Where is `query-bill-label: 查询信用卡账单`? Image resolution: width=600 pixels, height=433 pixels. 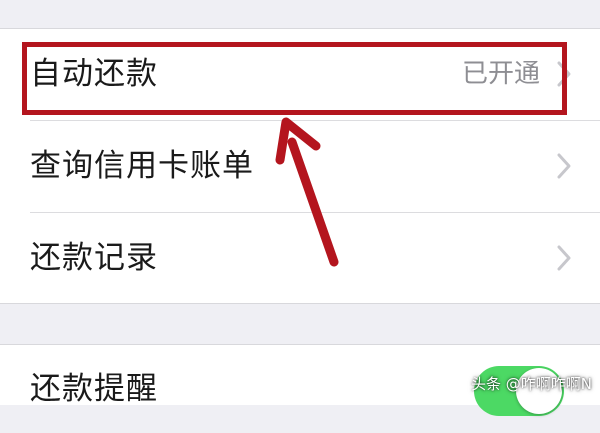 query-bill-label: 查询信用卡账单 is located at coordinates (142, 166).